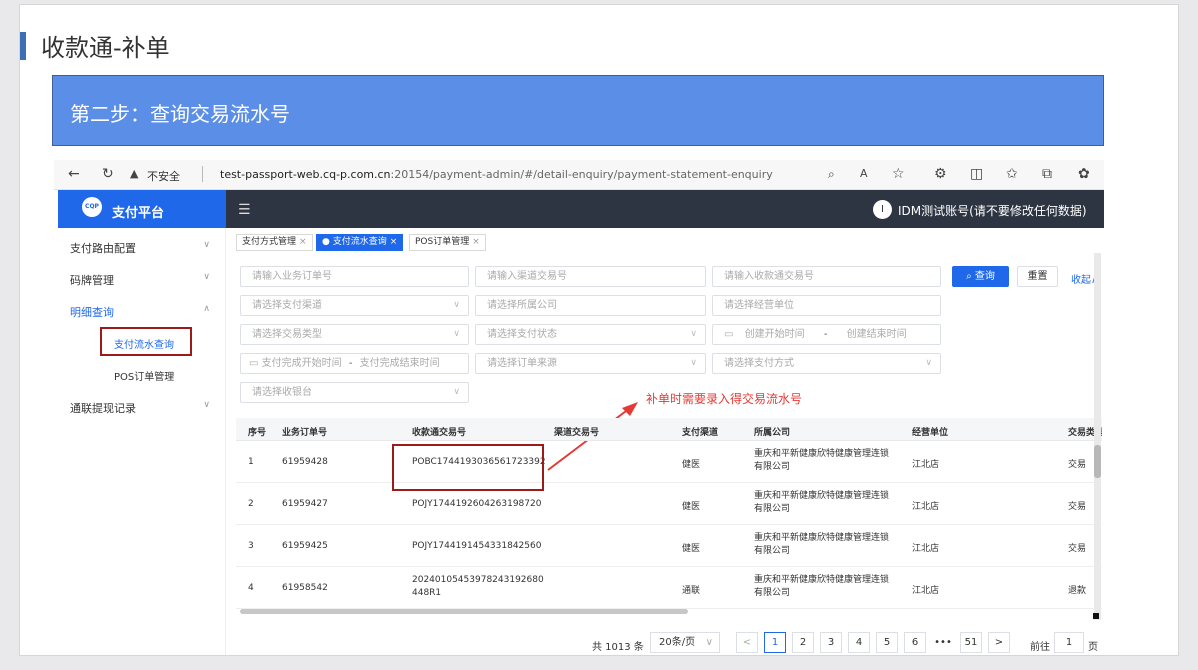  I want to click on horizontal-scrollbar-thumb, so click(464, 611).